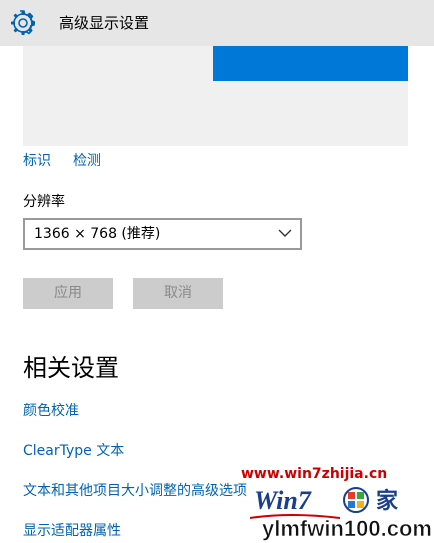 Image resolution: width=434 pixels, height=543 pixels. I want to click on chevron-down-icon, so click(285, 233).